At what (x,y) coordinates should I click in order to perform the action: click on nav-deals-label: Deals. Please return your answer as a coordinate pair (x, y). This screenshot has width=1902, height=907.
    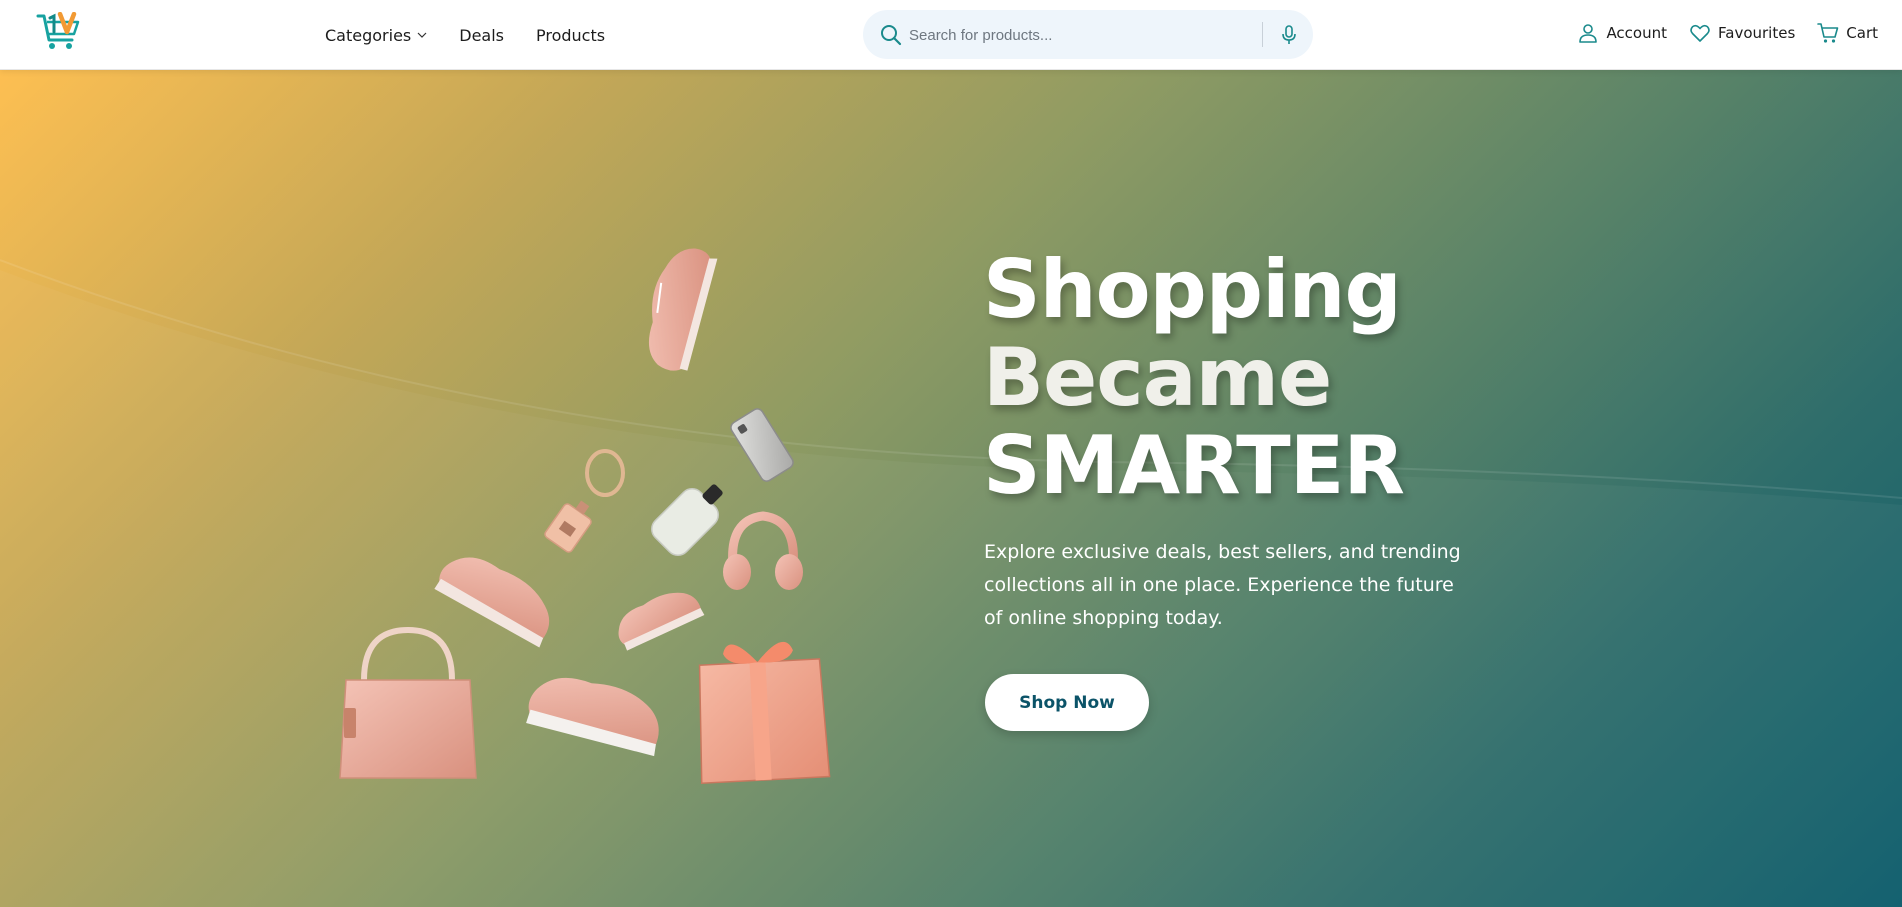
    Looking at the image, I should click on (481, 35).